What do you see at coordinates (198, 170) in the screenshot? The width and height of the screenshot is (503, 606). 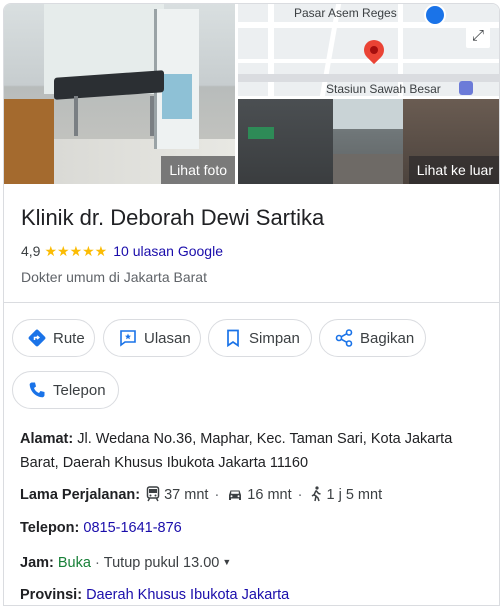 I see `see-photos-button: Lihat foto` at bounding box center [198, 170].